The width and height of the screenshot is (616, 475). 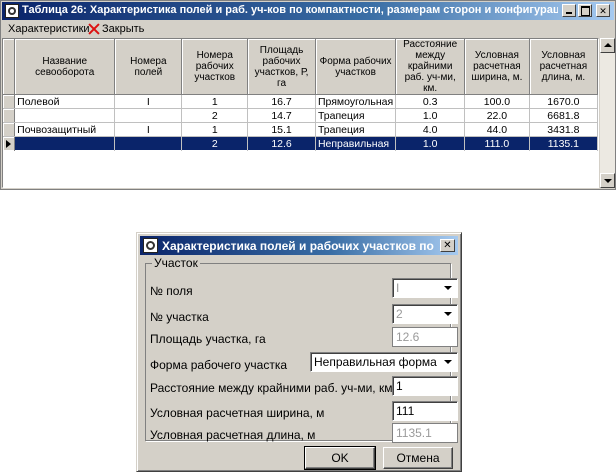 What do you see at coordinates (281, 115) in the screenshot?
I see `cell-area: 14.7` at bounding box center [281, 115].